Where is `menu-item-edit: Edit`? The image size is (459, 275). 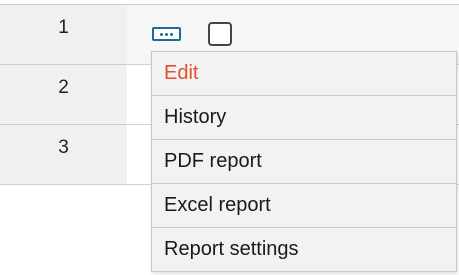
menu-item-edit: Edit is located at coordinates (304, 73).